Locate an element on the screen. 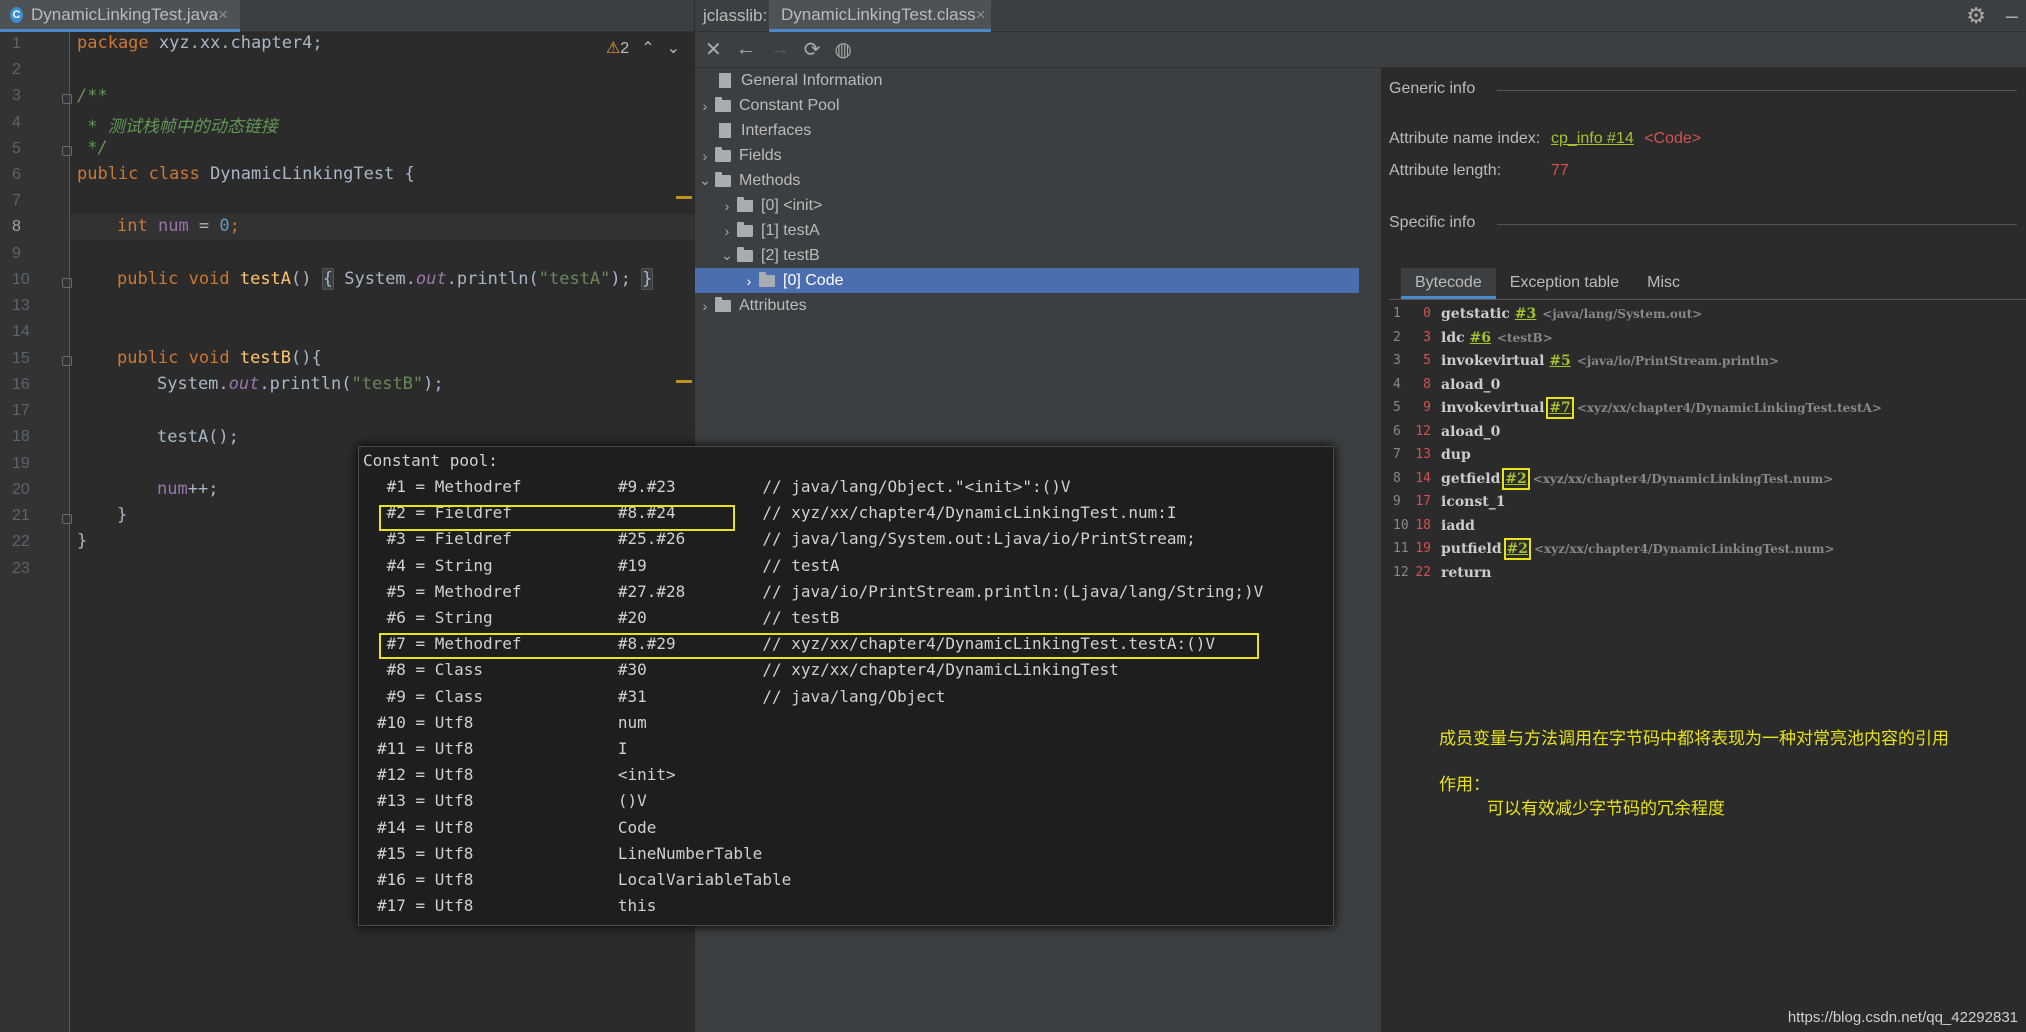 The image size is (2026, 1032). tab-exception-table: Exception table is located at coordinates (1564, 283).